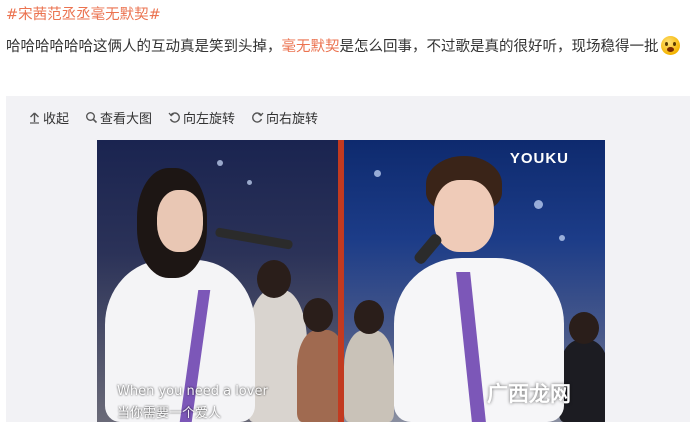  I want to click on rotate-left-icon, so click(174, 117).